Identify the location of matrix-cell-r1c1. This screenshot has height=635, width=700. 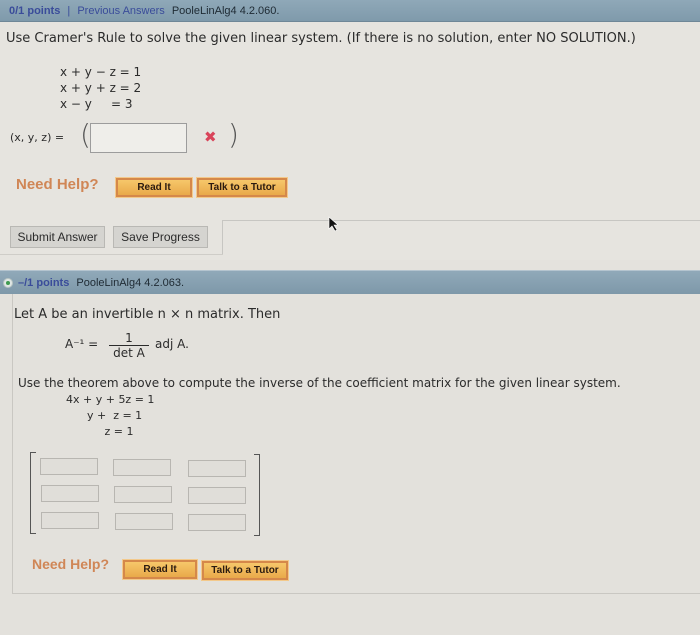
(69, 466).